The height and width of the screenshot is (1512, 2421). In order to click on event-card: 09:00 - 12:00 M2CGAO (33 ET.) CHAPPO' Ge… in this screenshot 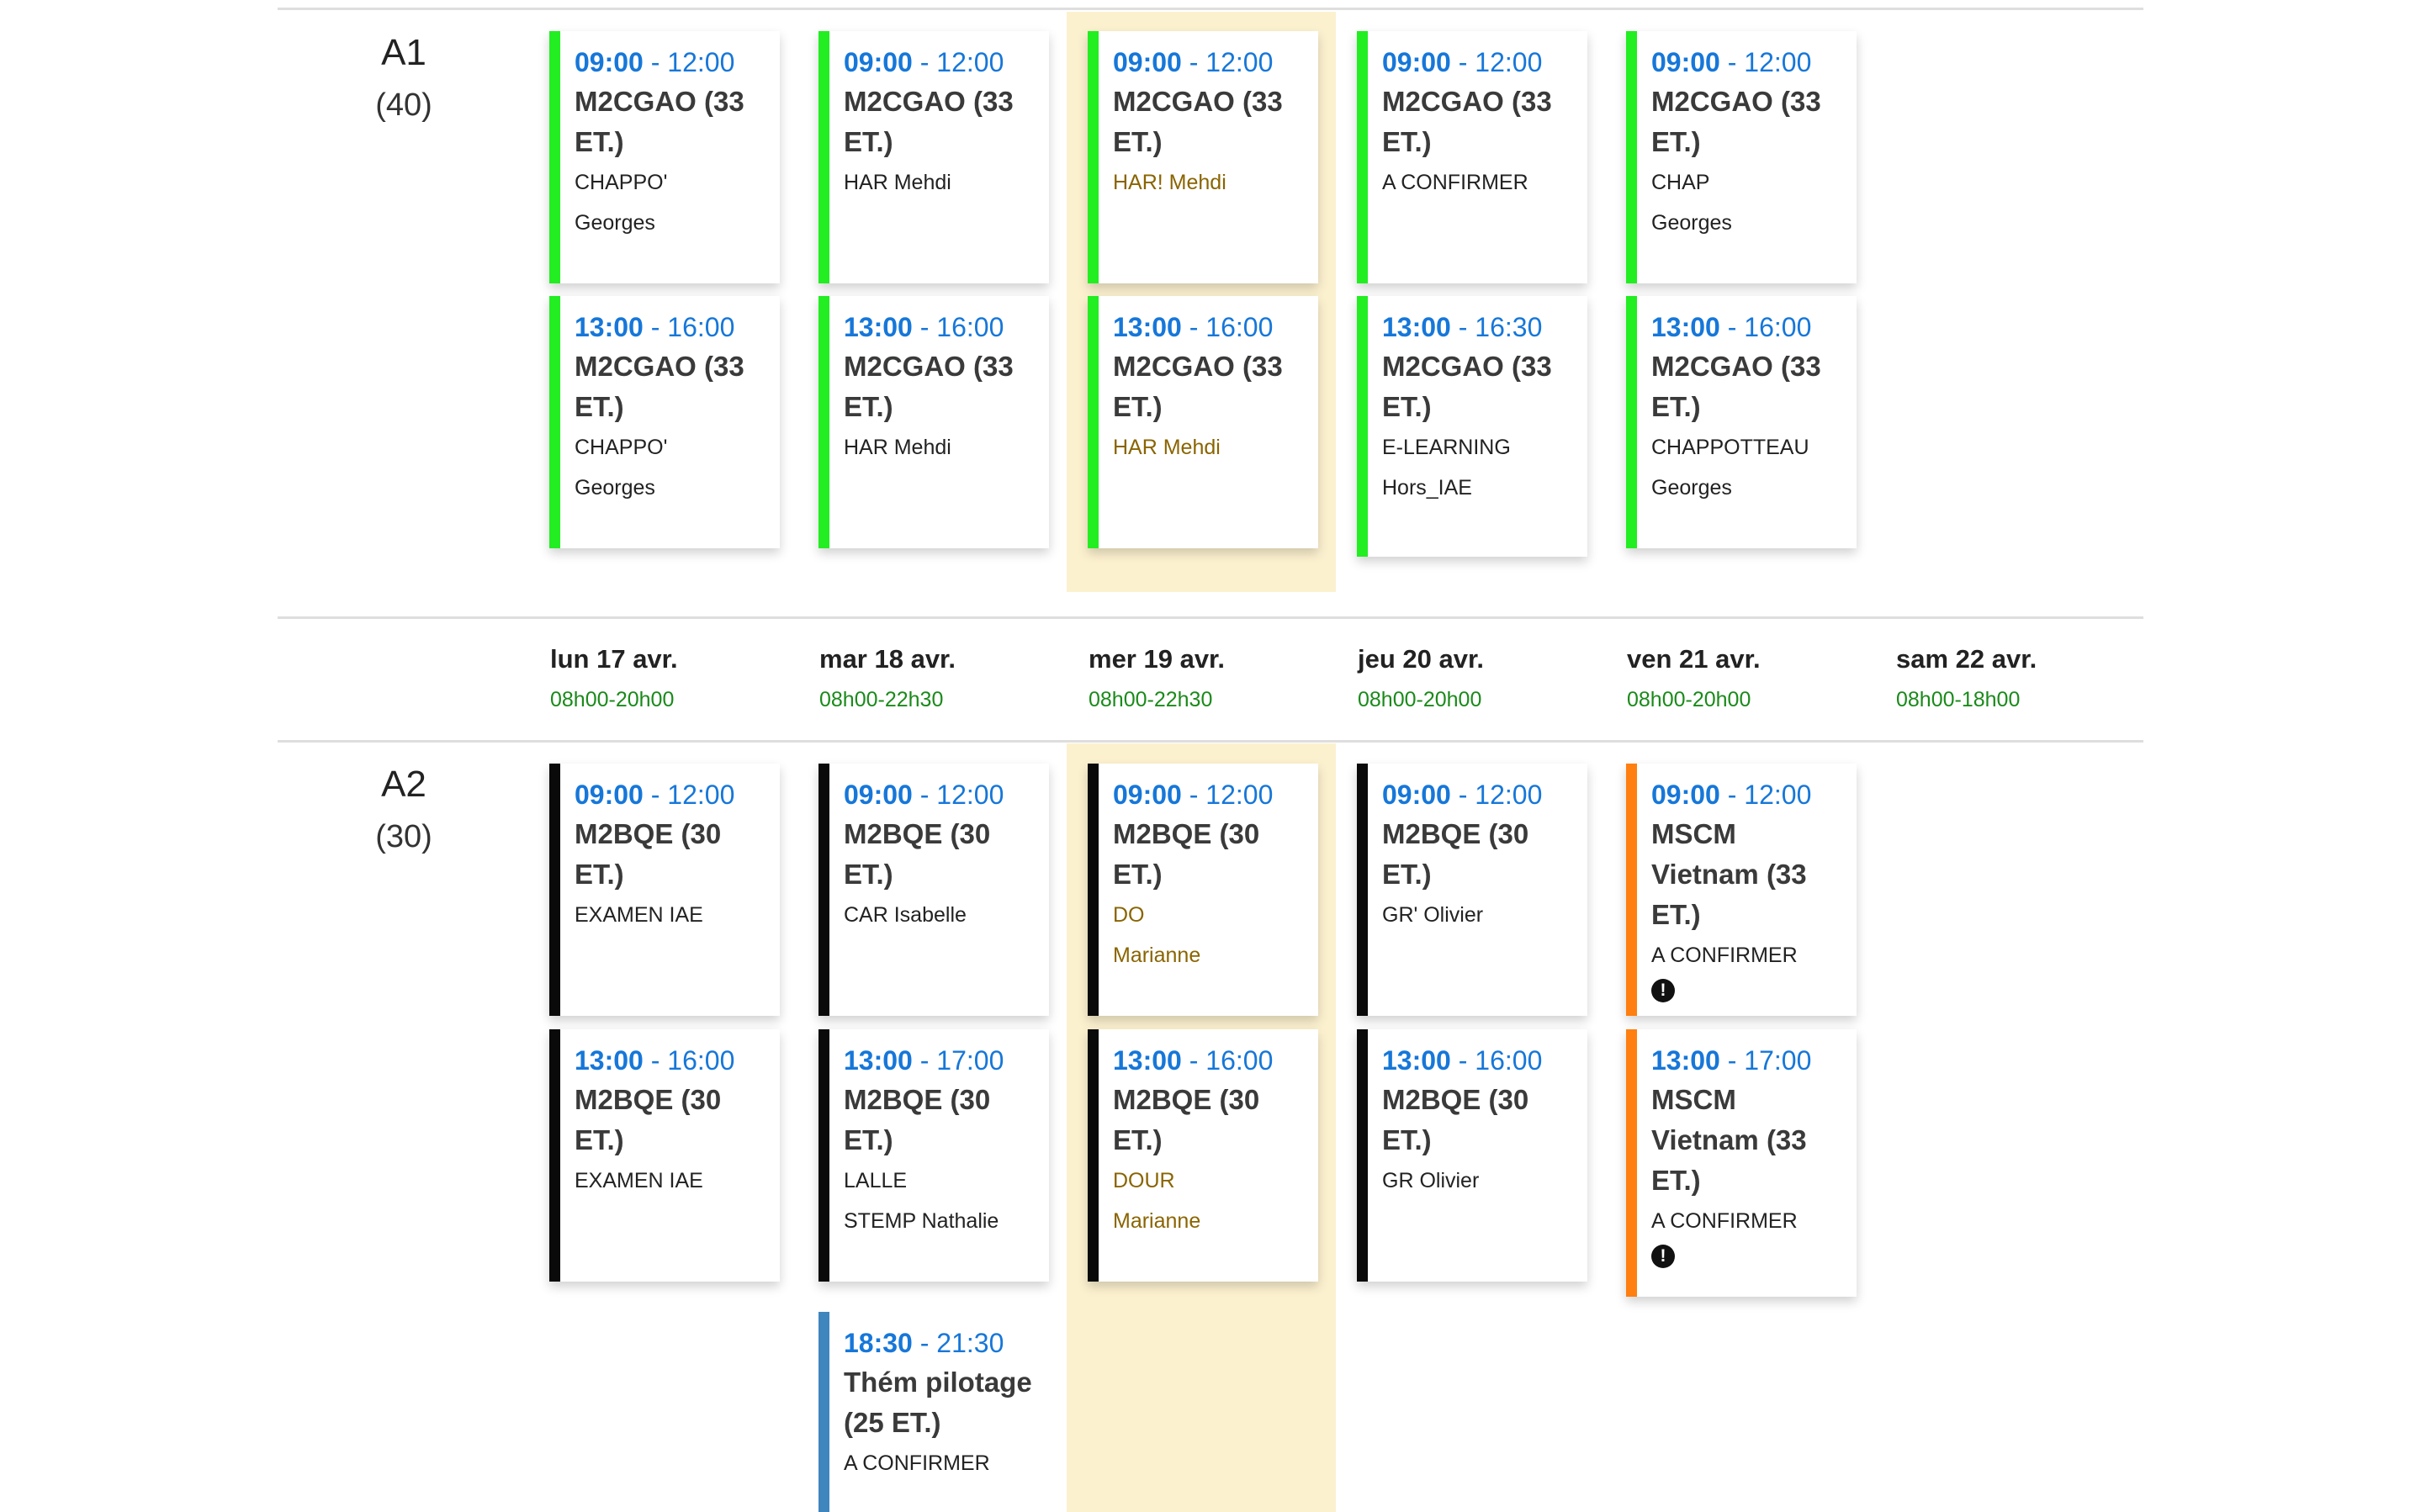, I will do `click(665, 157)`.